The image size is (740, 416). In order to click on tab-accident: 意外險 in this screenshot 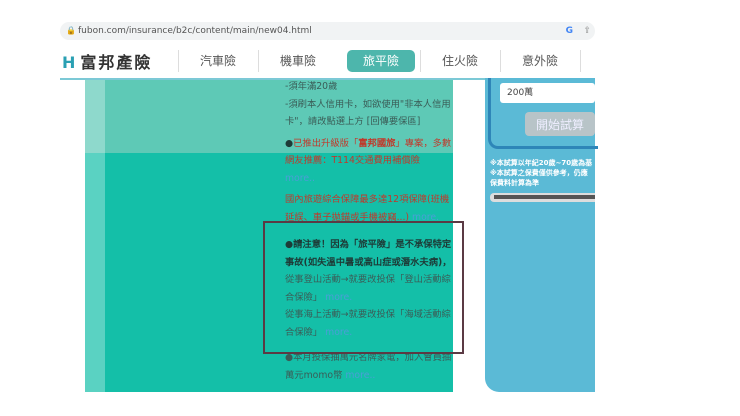, I will do `click(539, 61)`.